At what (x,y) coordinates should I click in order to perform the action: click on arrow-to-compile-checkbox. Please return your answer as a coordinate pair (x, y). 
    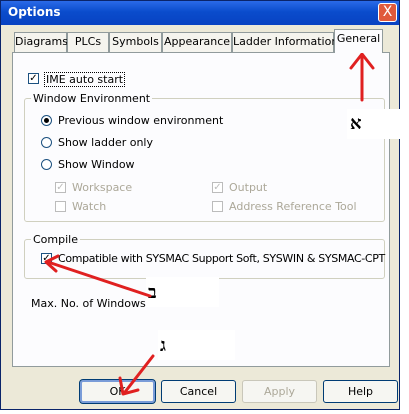
    Looking at the image, I should click on (98, 276).